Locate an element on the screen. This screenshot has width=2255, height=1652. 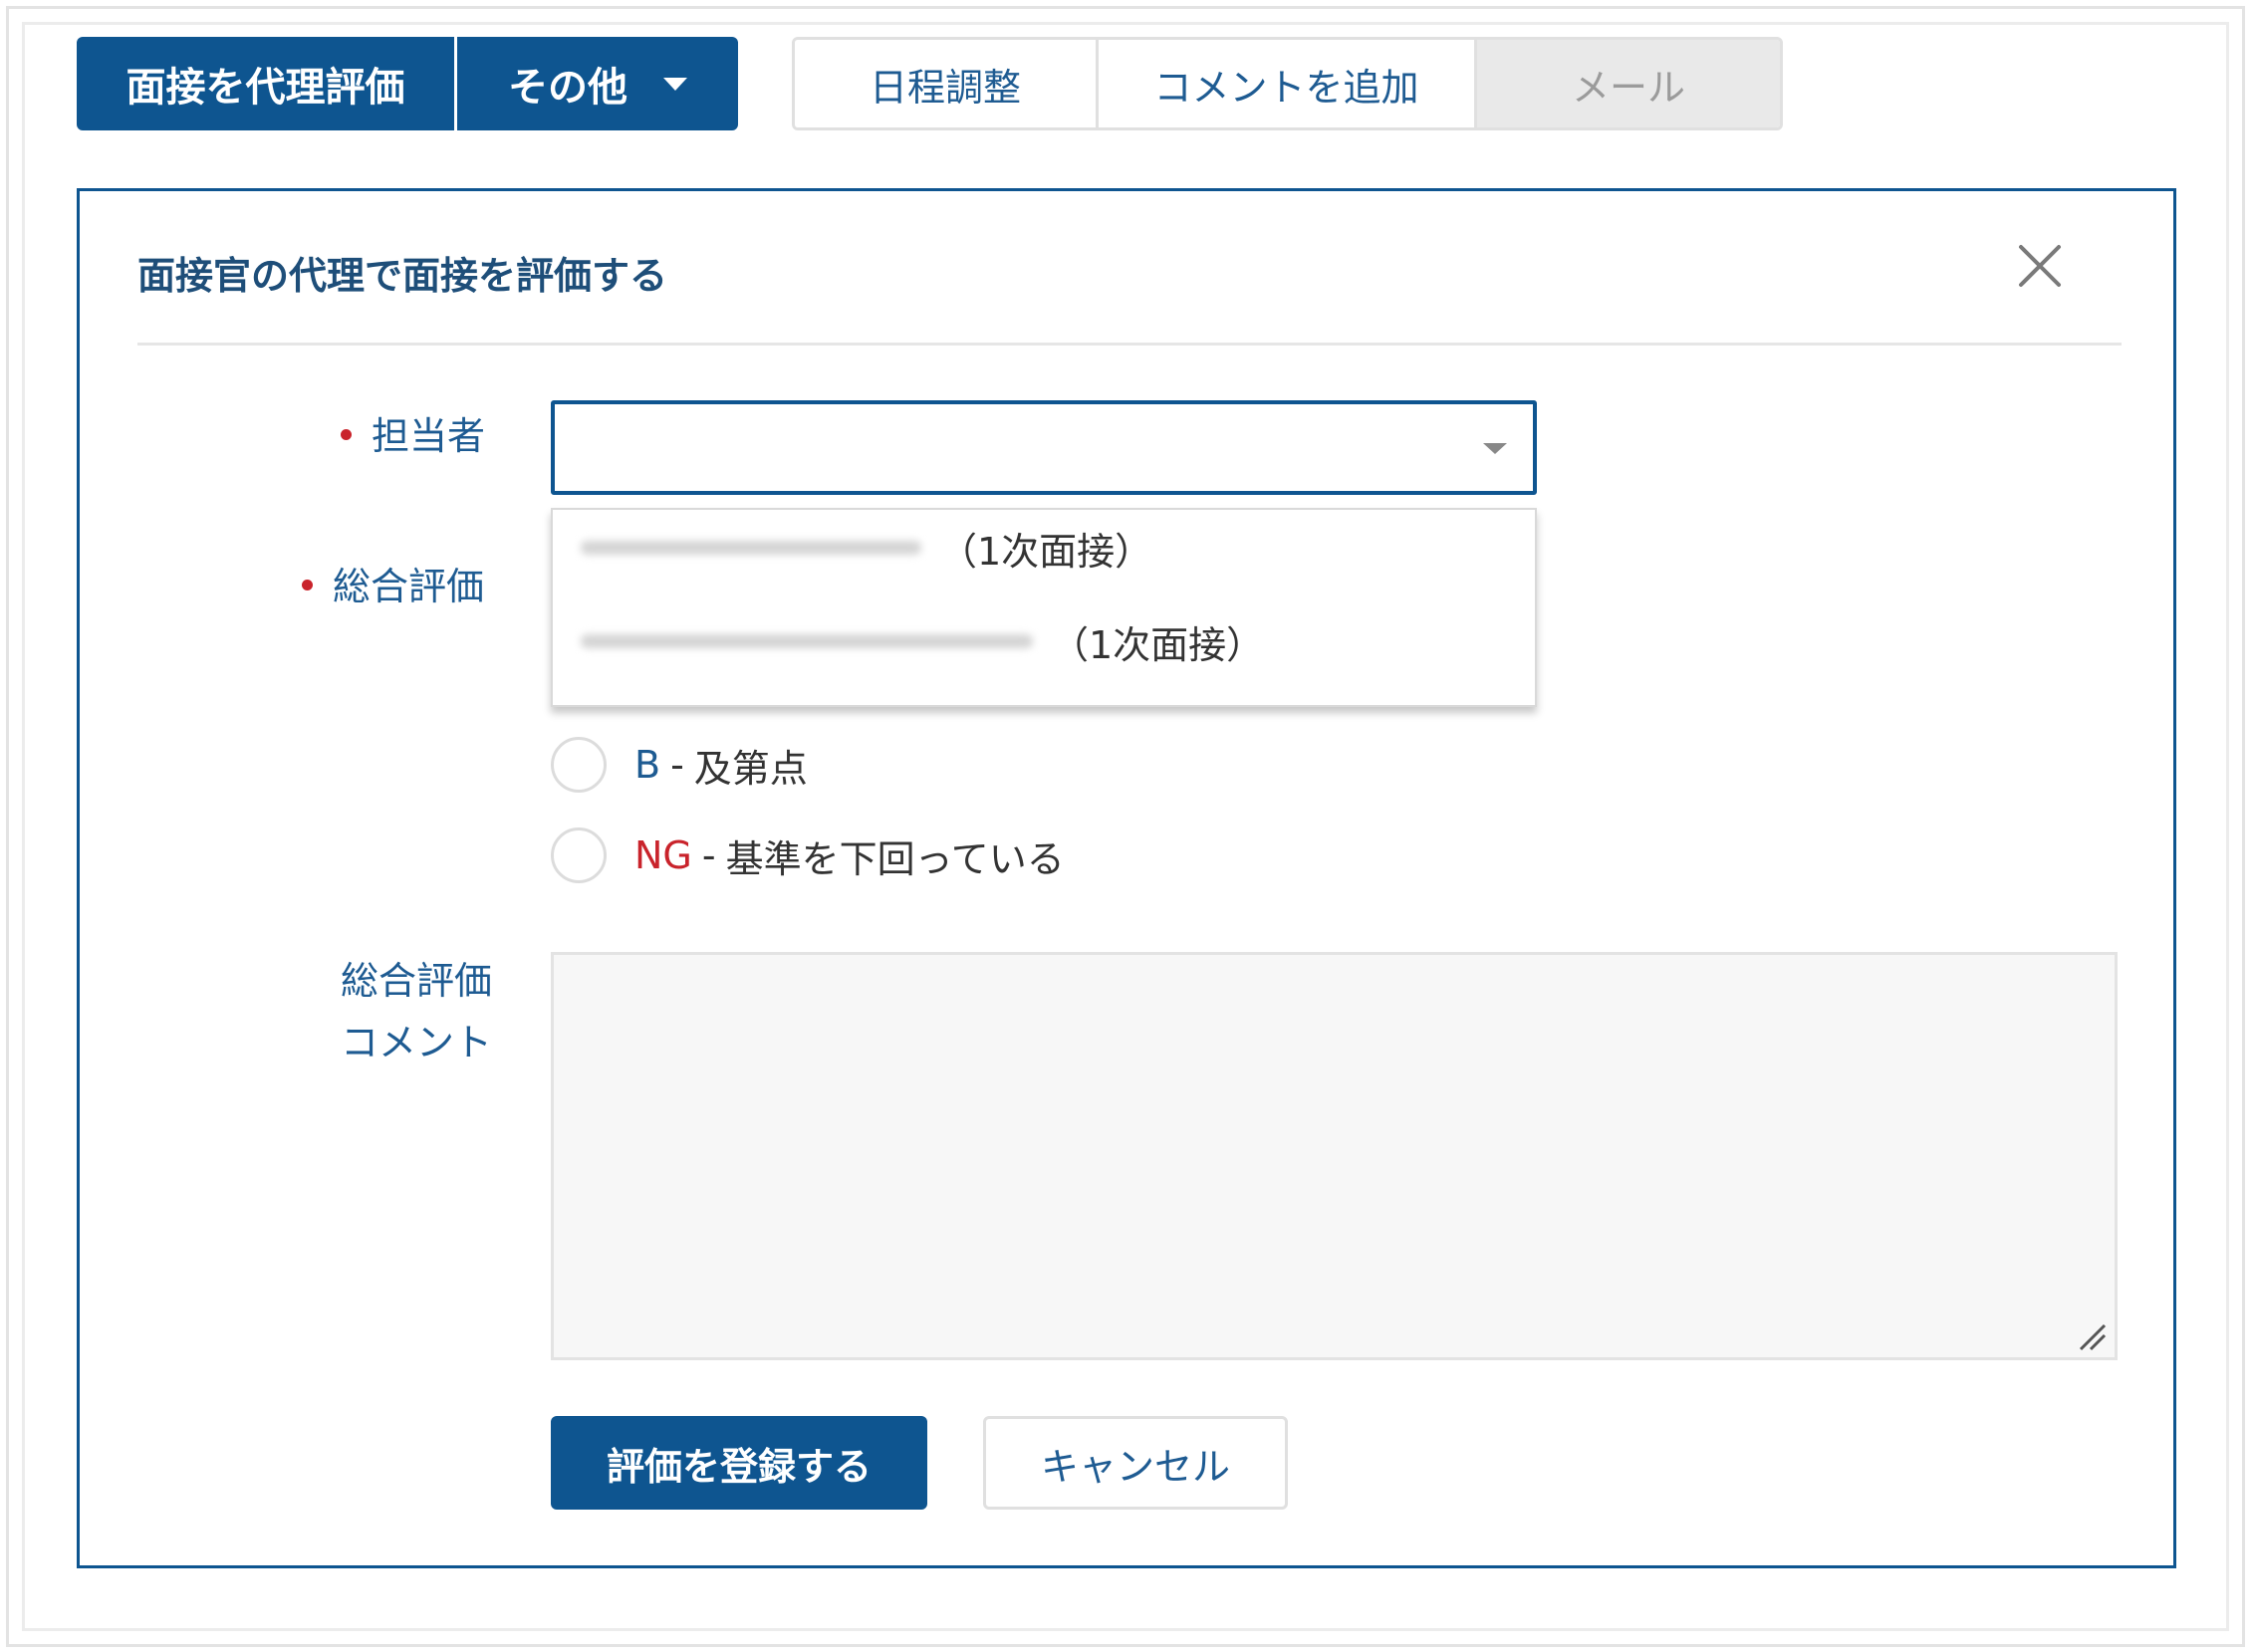
cancel-label: キャンセル is located at coordinates (1135, 1466).